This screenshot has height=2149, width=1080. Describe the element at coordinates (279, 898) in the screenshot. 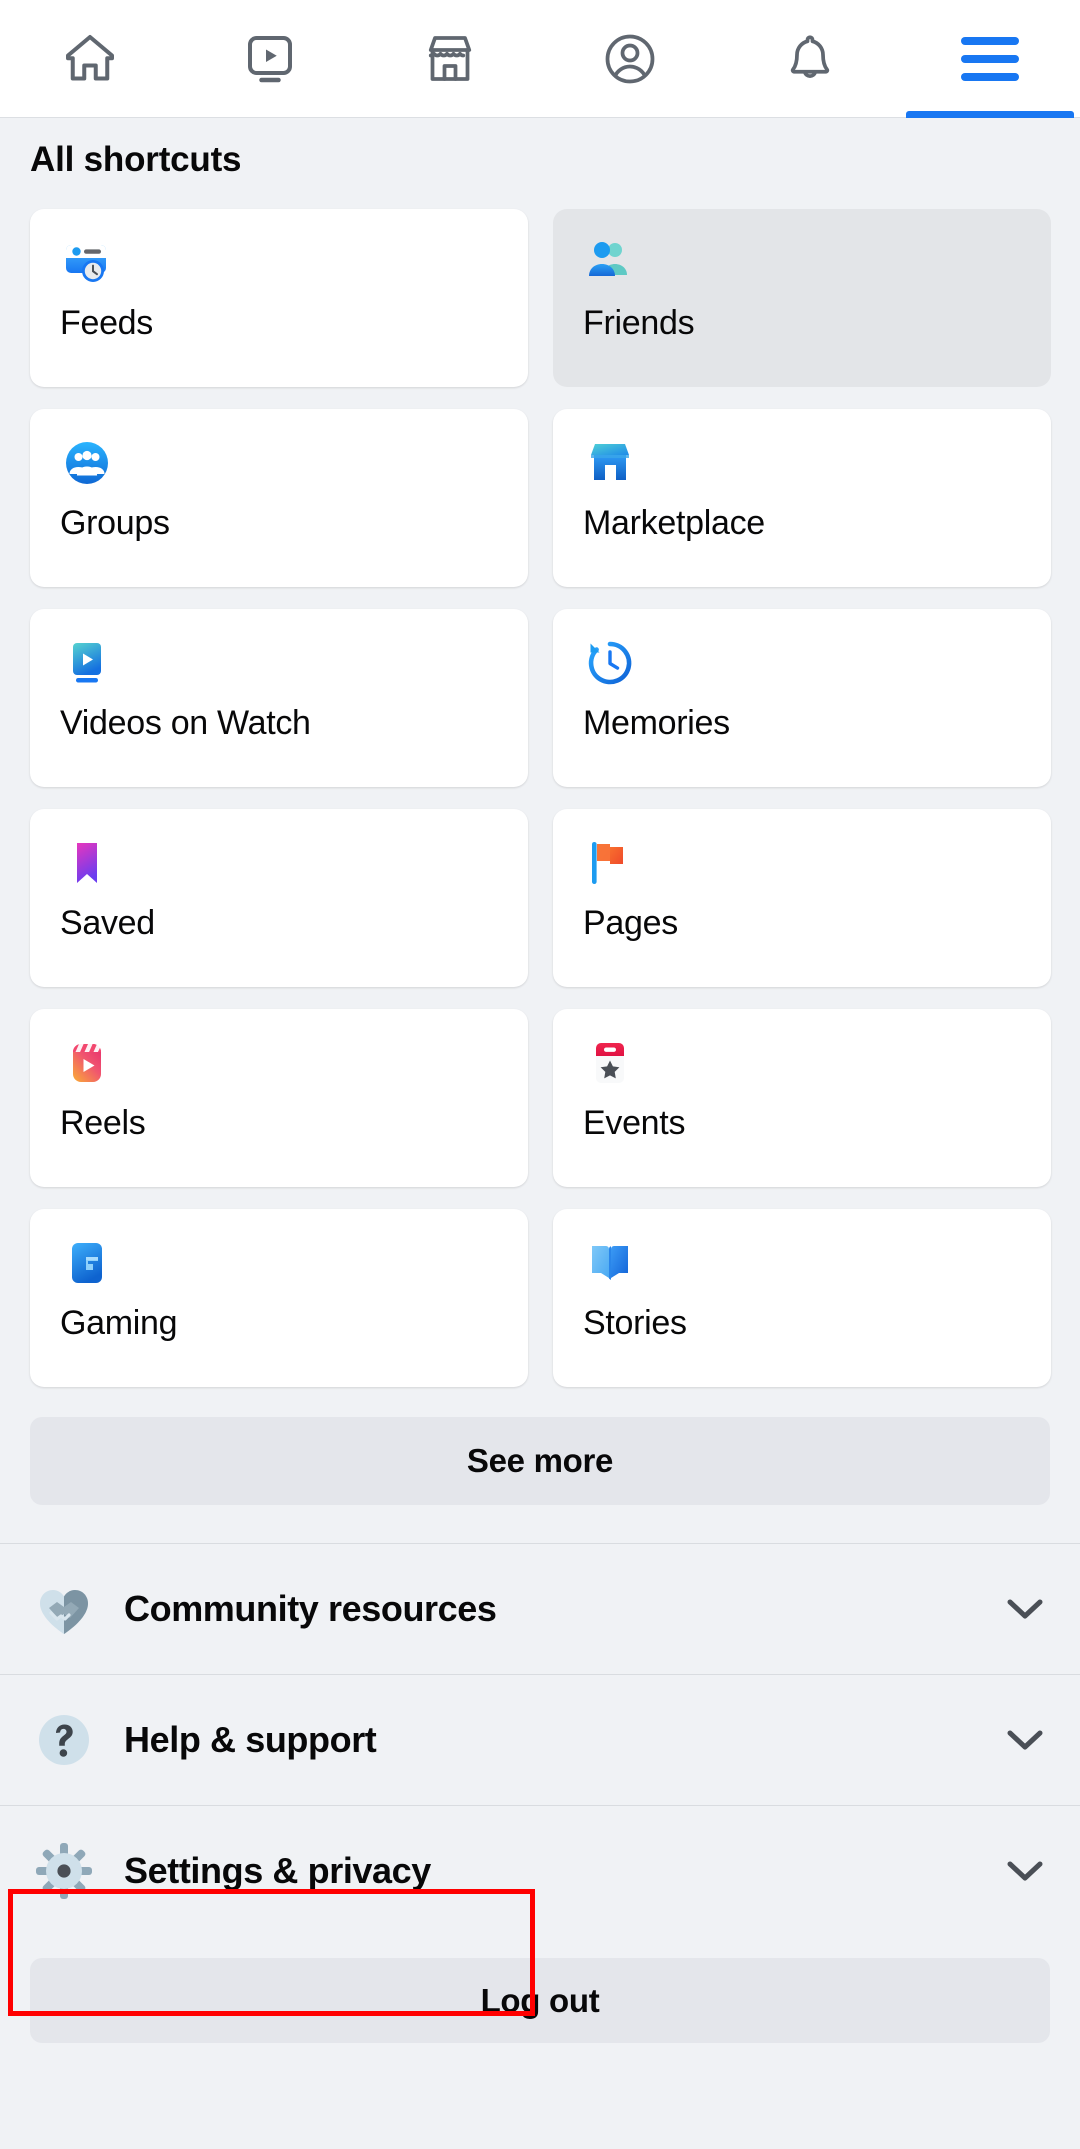

I see `shortcut-card-saved: Saved` at that location.